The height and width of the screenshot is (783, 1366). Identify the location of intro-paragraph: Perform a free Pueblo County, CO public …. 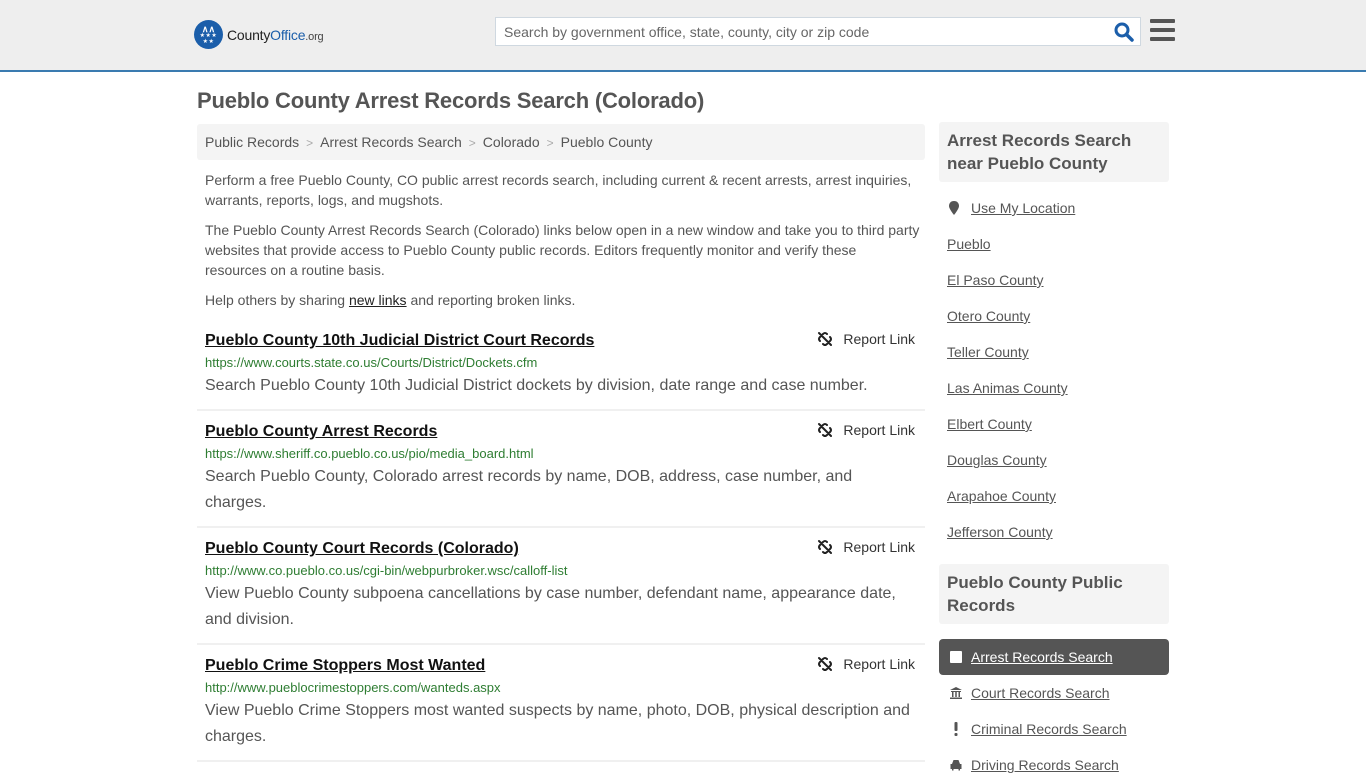
(558, 190).